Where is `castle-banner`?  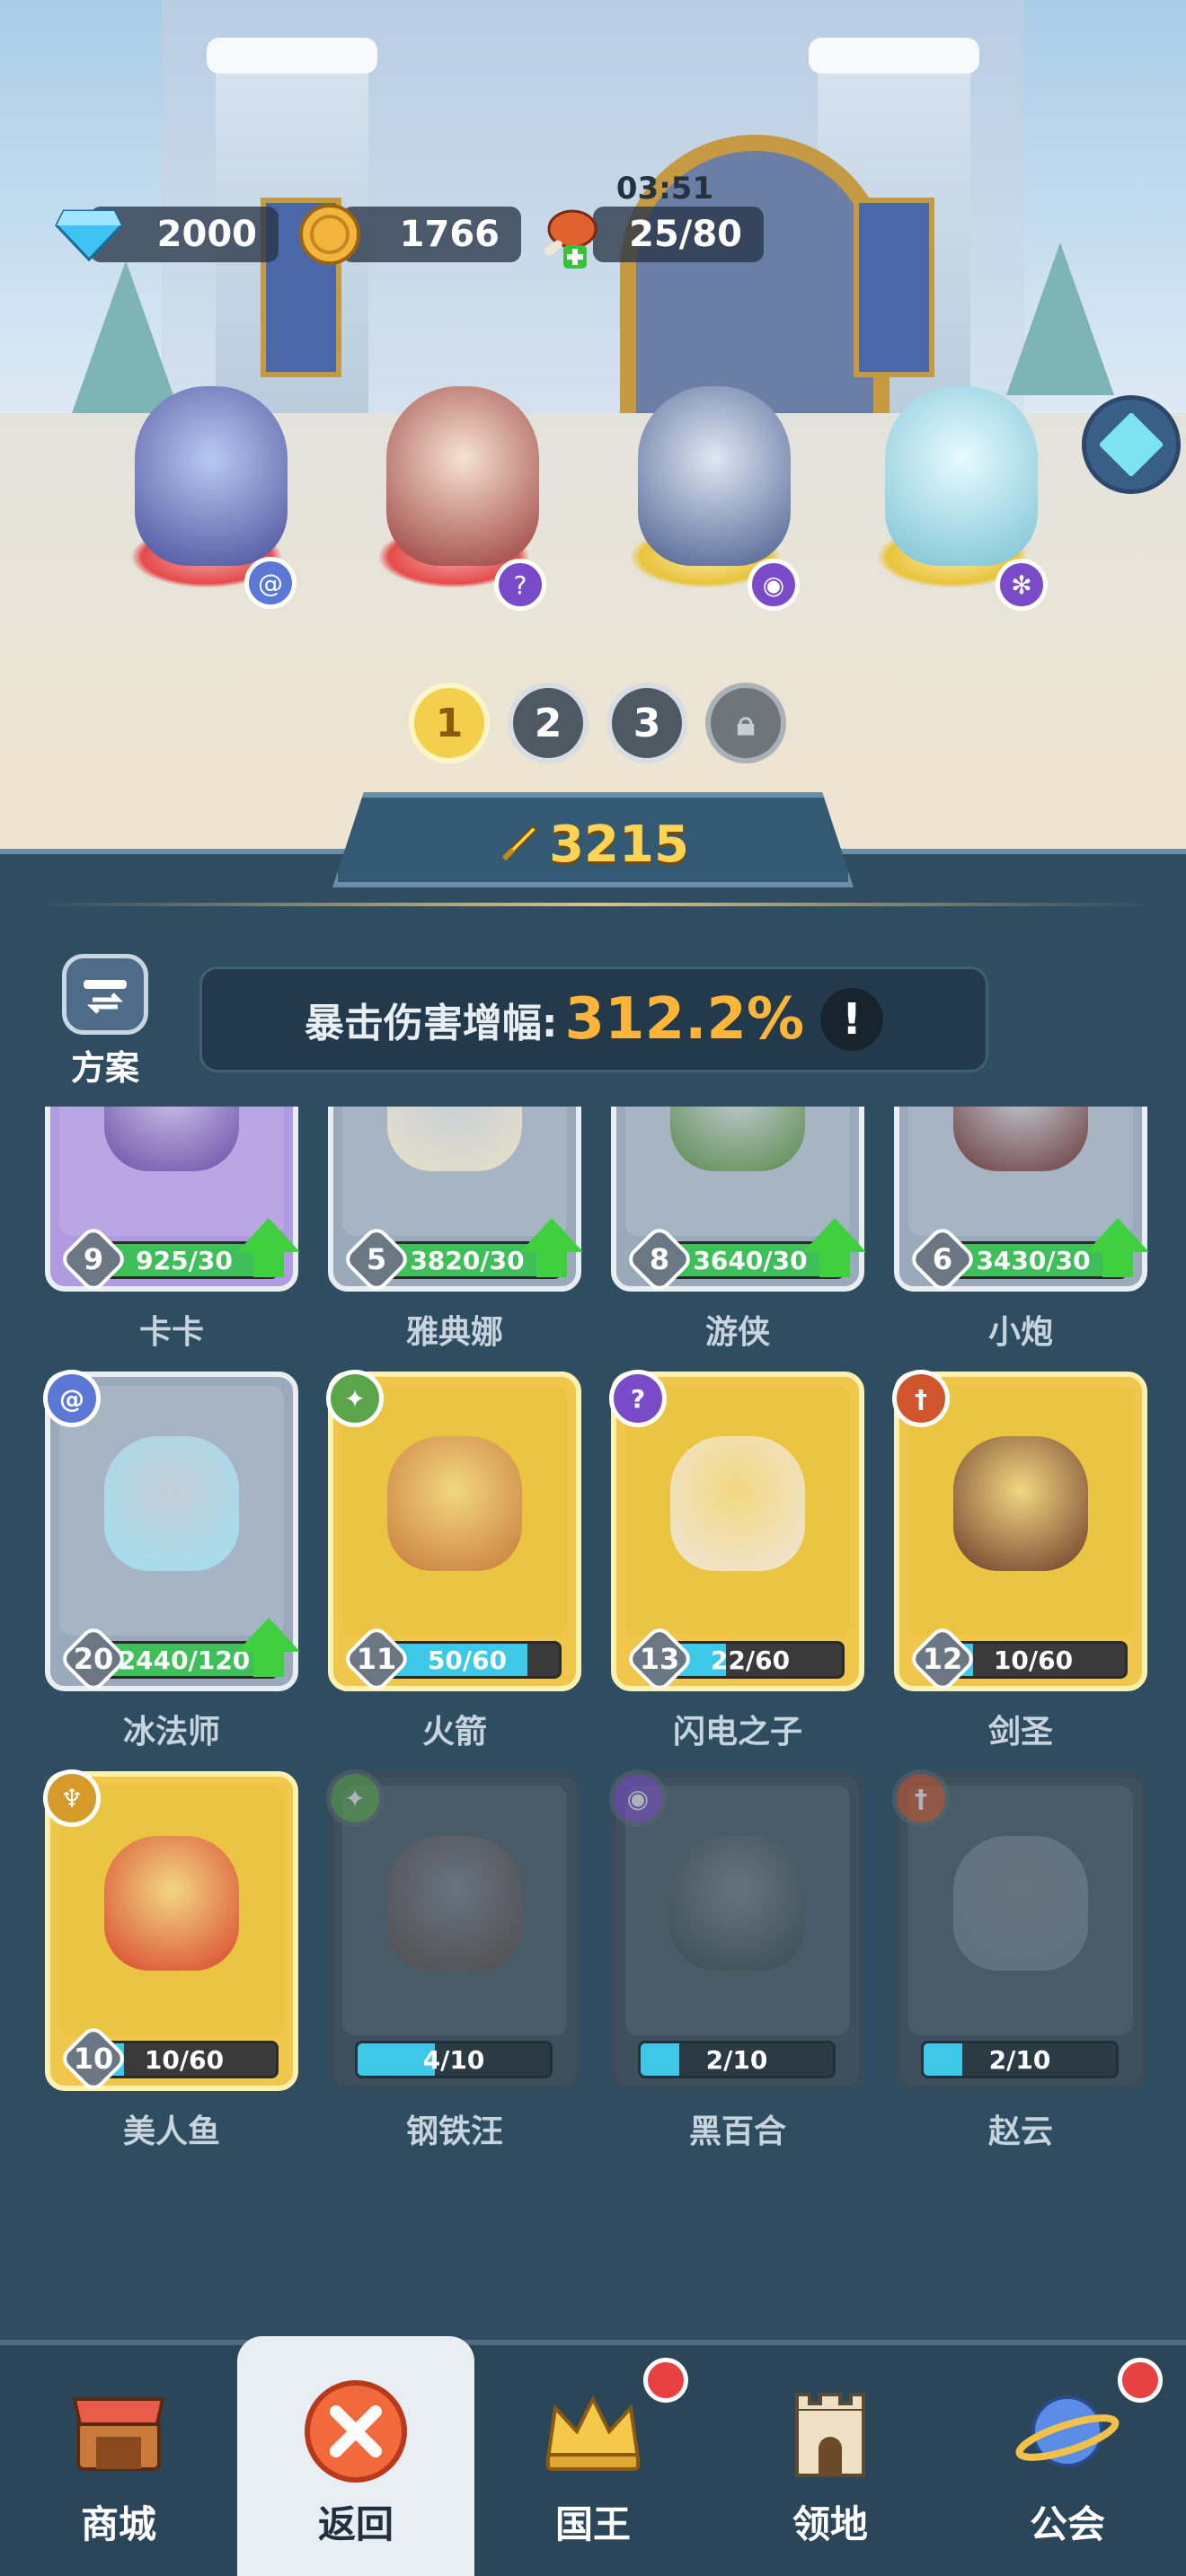 castle-banner is located at coordinates (894, 287).